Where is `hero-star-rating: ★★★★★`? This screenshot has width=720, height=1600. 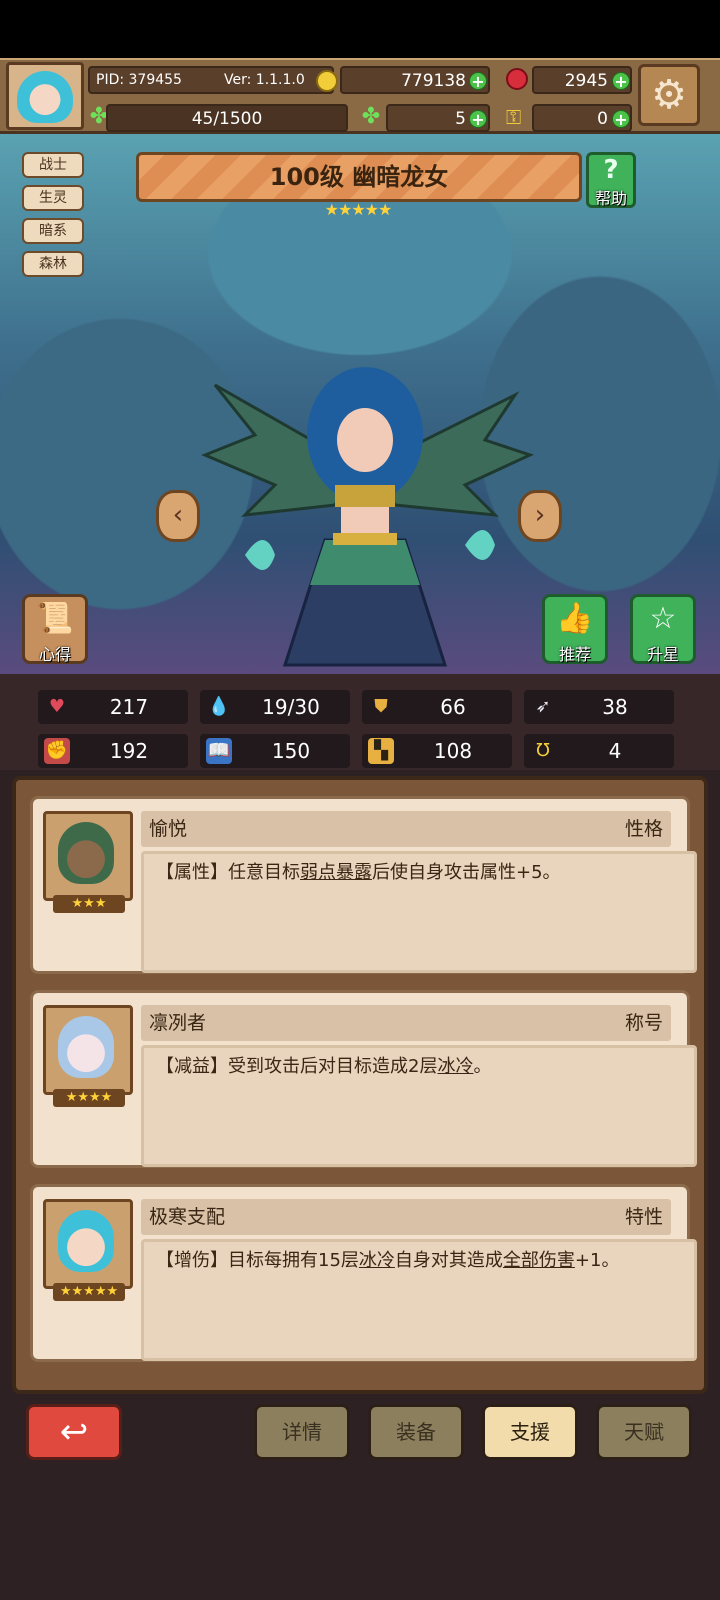 hero-star-rating: ★★★★★ is located at coordinates (358, 209).